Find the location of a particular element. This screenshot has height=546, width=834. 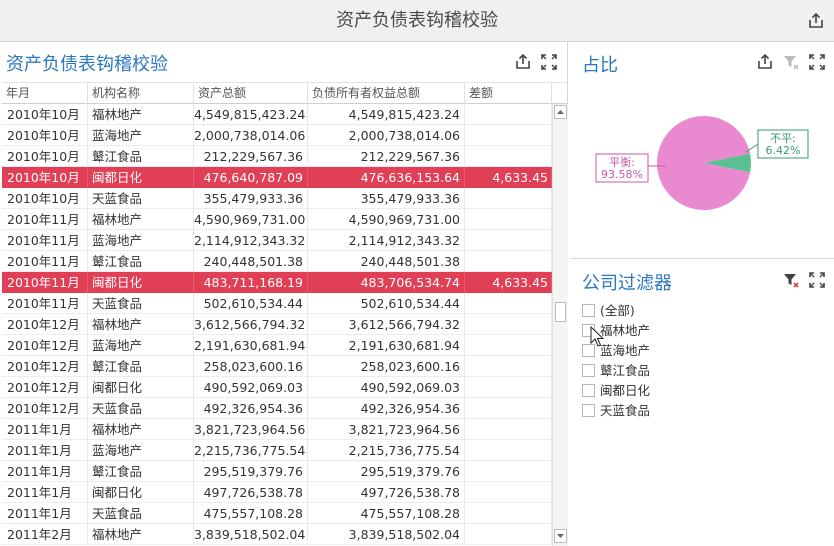

cell-date: 2010年11月 is located at coordinates (45, 240).